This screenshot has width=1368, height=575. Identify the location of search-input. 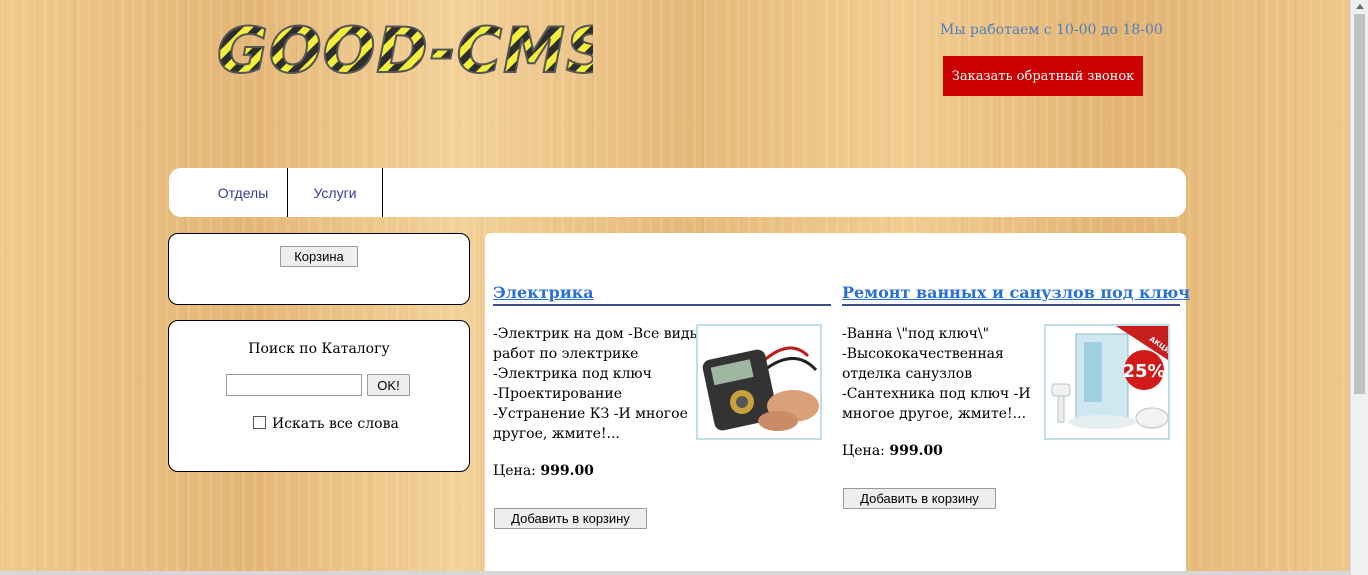
(294, 385).